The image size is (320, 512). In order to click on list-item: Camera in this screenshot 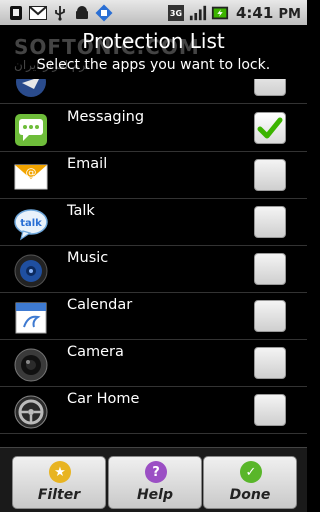, I will do `click(153, 363)`.